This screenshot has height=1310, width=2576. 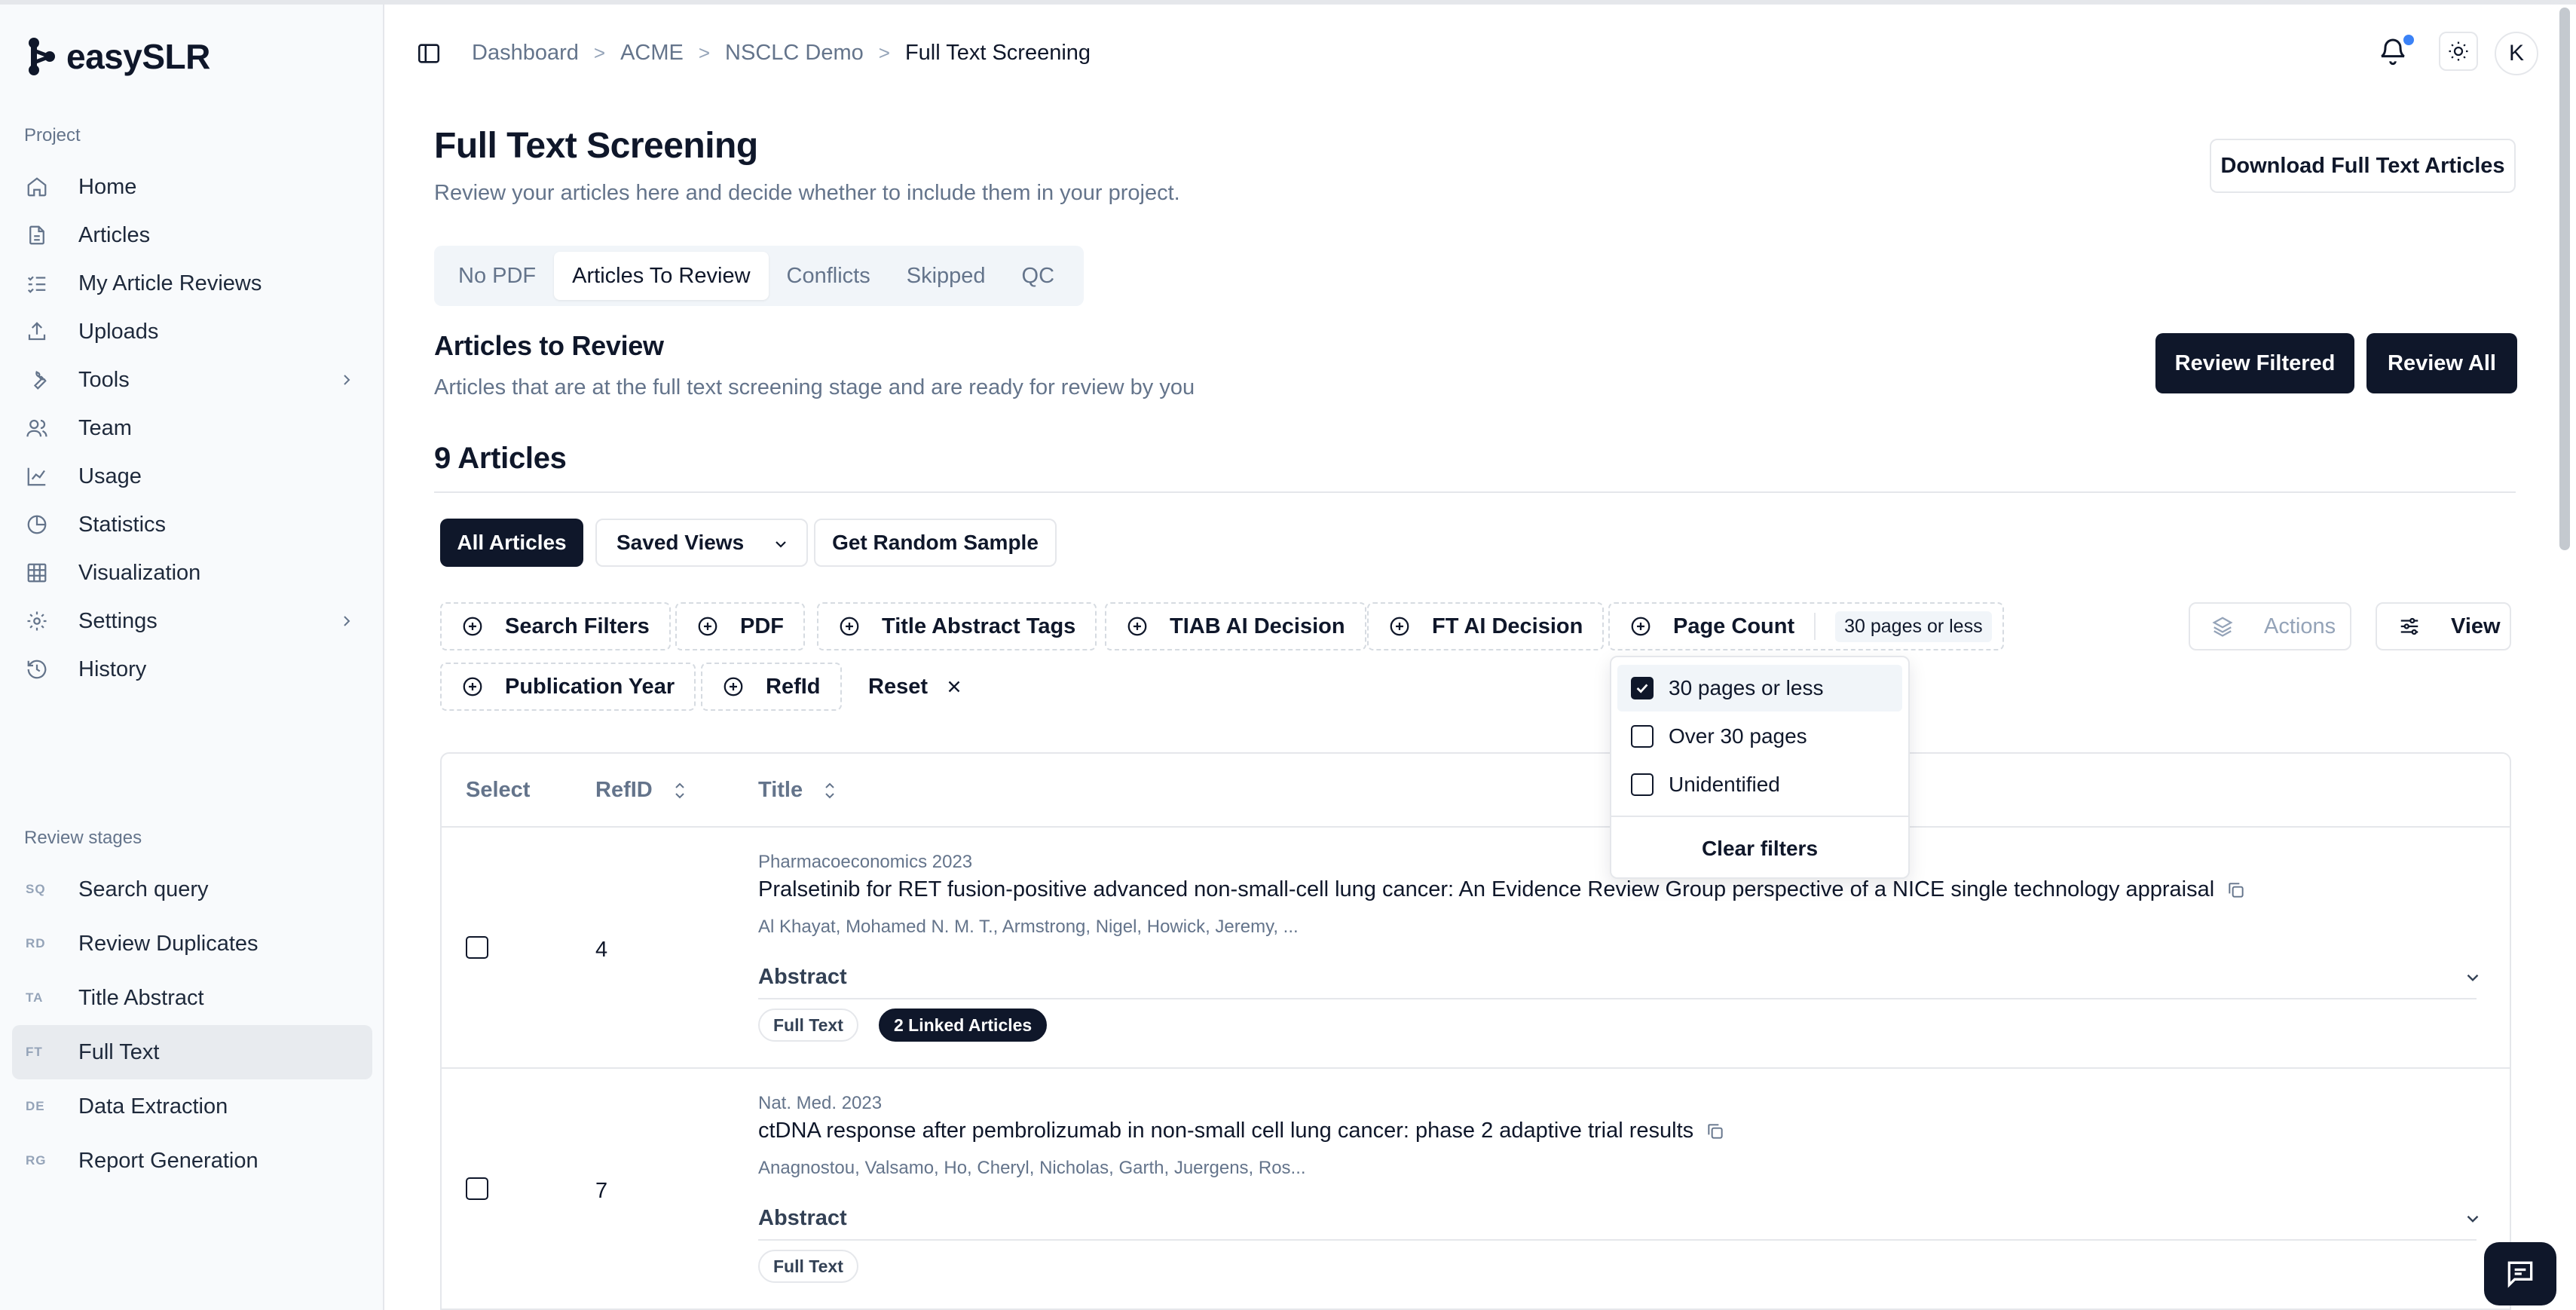 What do you see at coordinates (601, 950) in the screenshot?
I see `row-refid: 4` at bounding box center [601, 950].